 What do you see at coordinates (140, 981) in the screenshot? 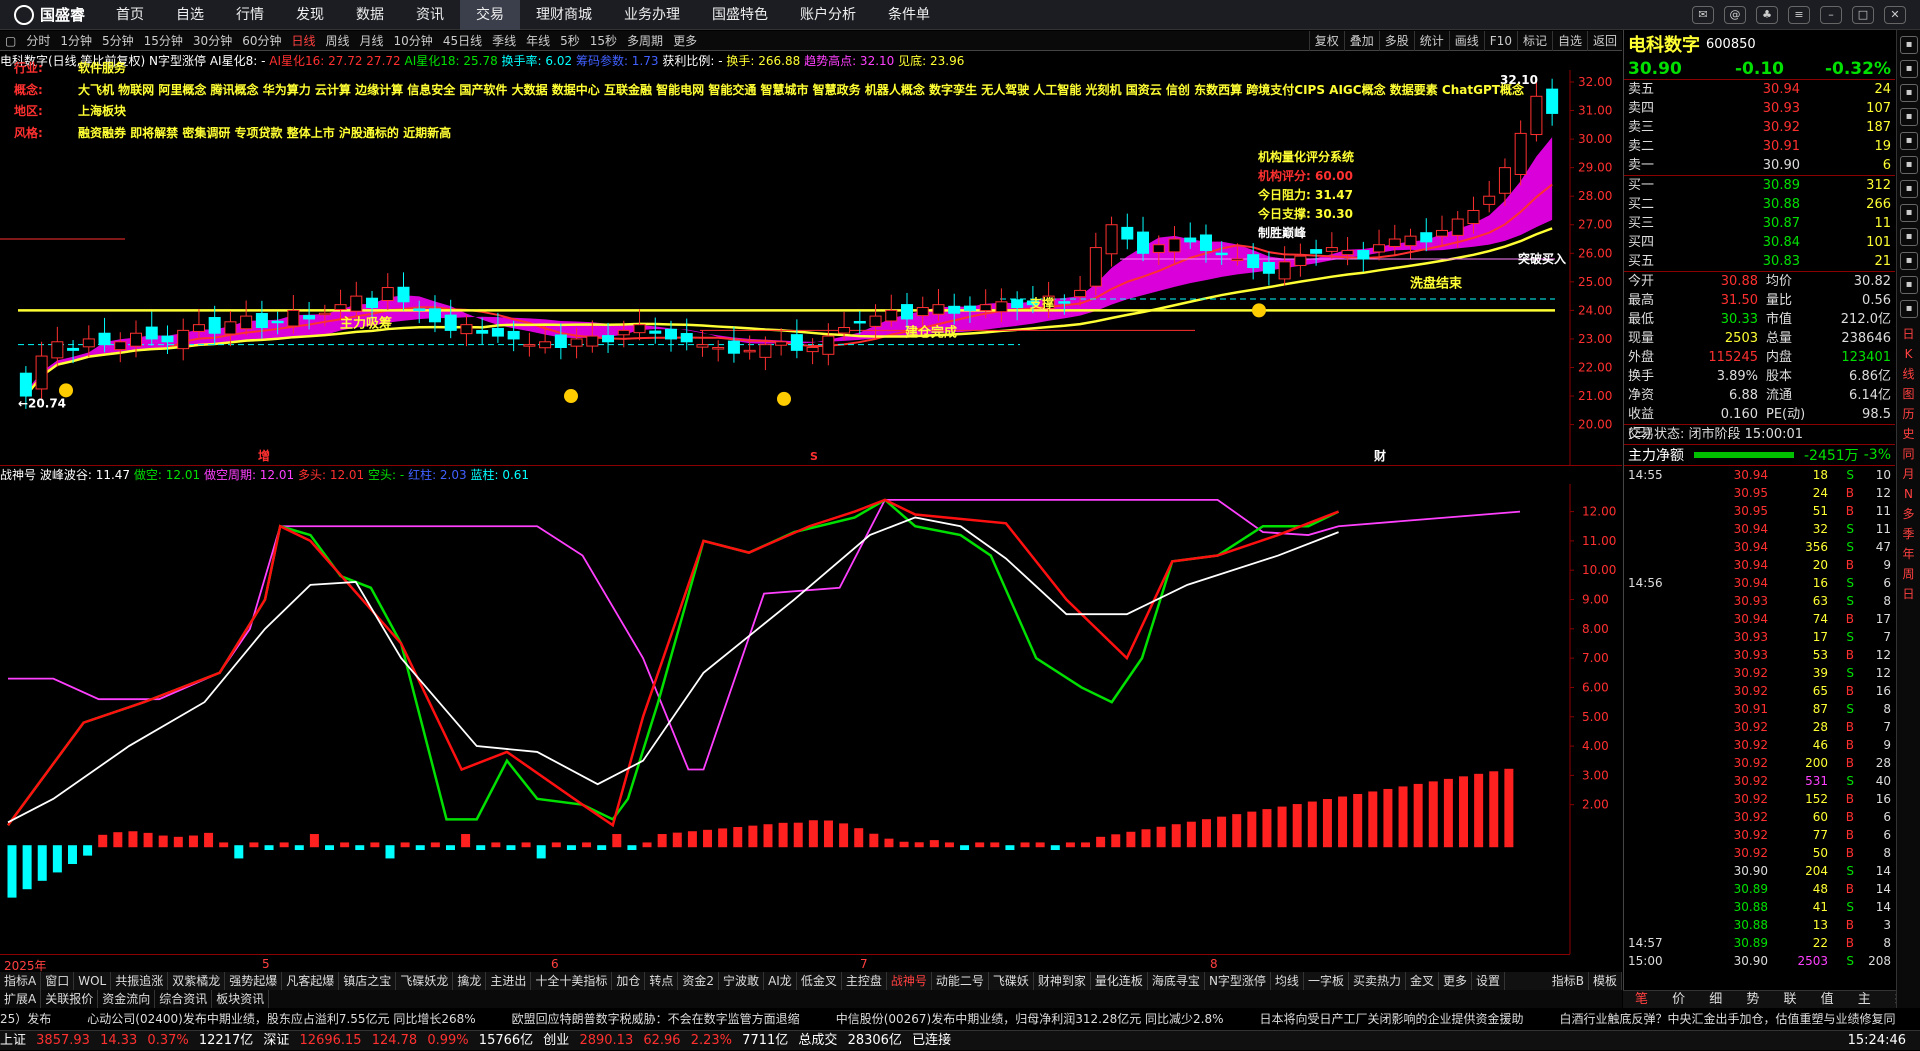
I see `ind-tab-3: 共振追涨` at bounding box center [140, 981].